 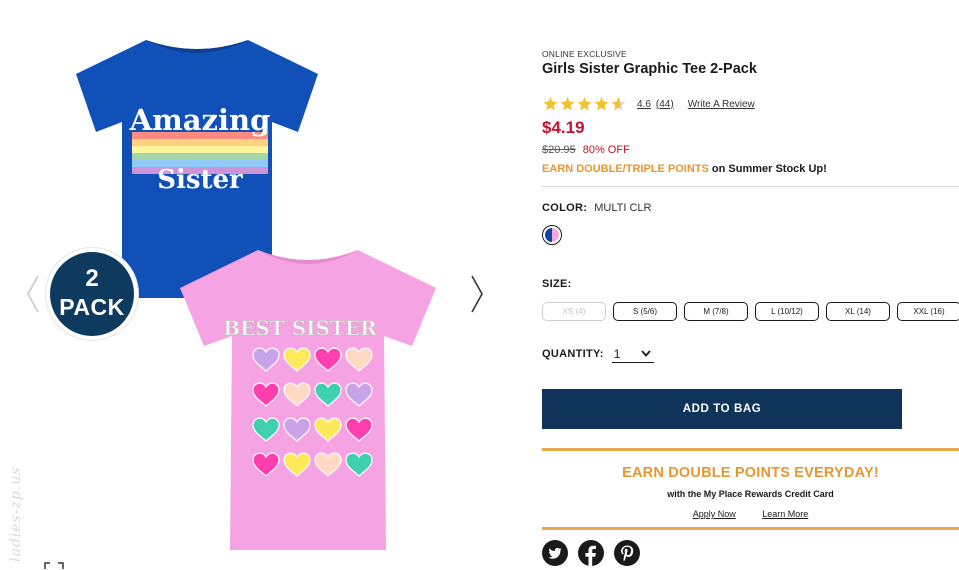 I want to click on quantity-select: 1, so click(x=632, y=354).